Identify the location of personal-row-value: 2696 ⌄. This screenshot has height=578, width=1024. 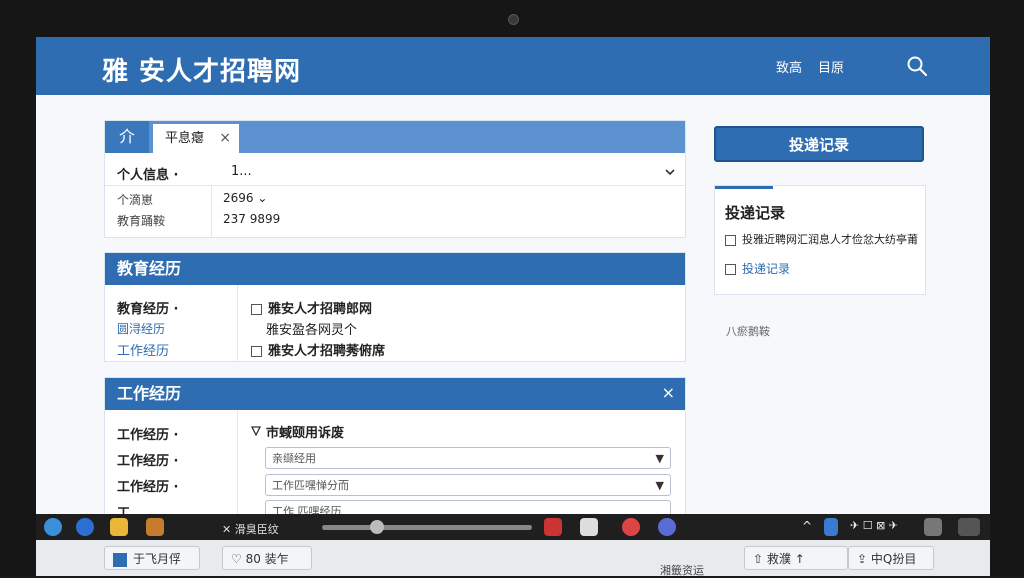
(245, 198).